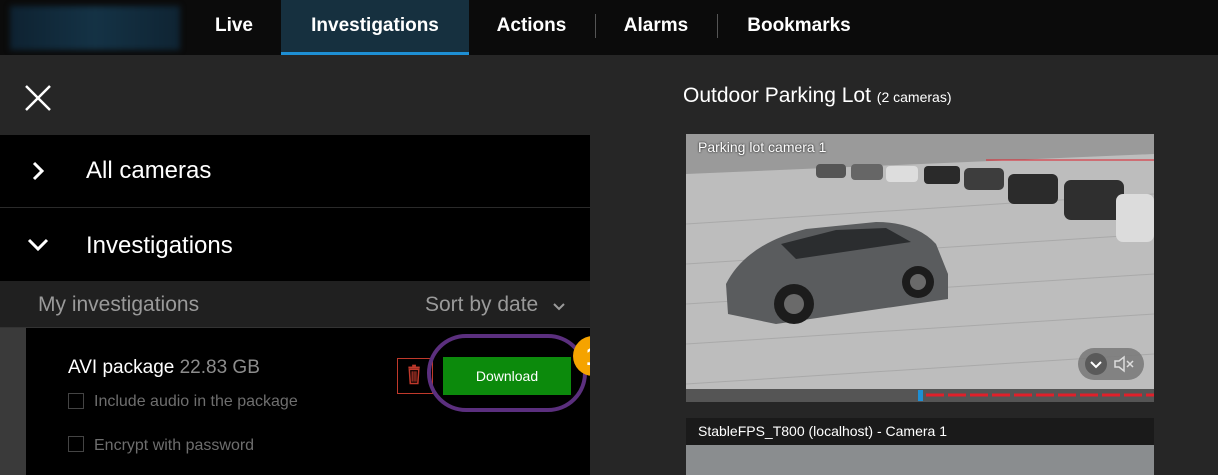 This screenshot has height=475, width=1218. I want to click on section-all-cameras: All cameras, so click(295, 171).